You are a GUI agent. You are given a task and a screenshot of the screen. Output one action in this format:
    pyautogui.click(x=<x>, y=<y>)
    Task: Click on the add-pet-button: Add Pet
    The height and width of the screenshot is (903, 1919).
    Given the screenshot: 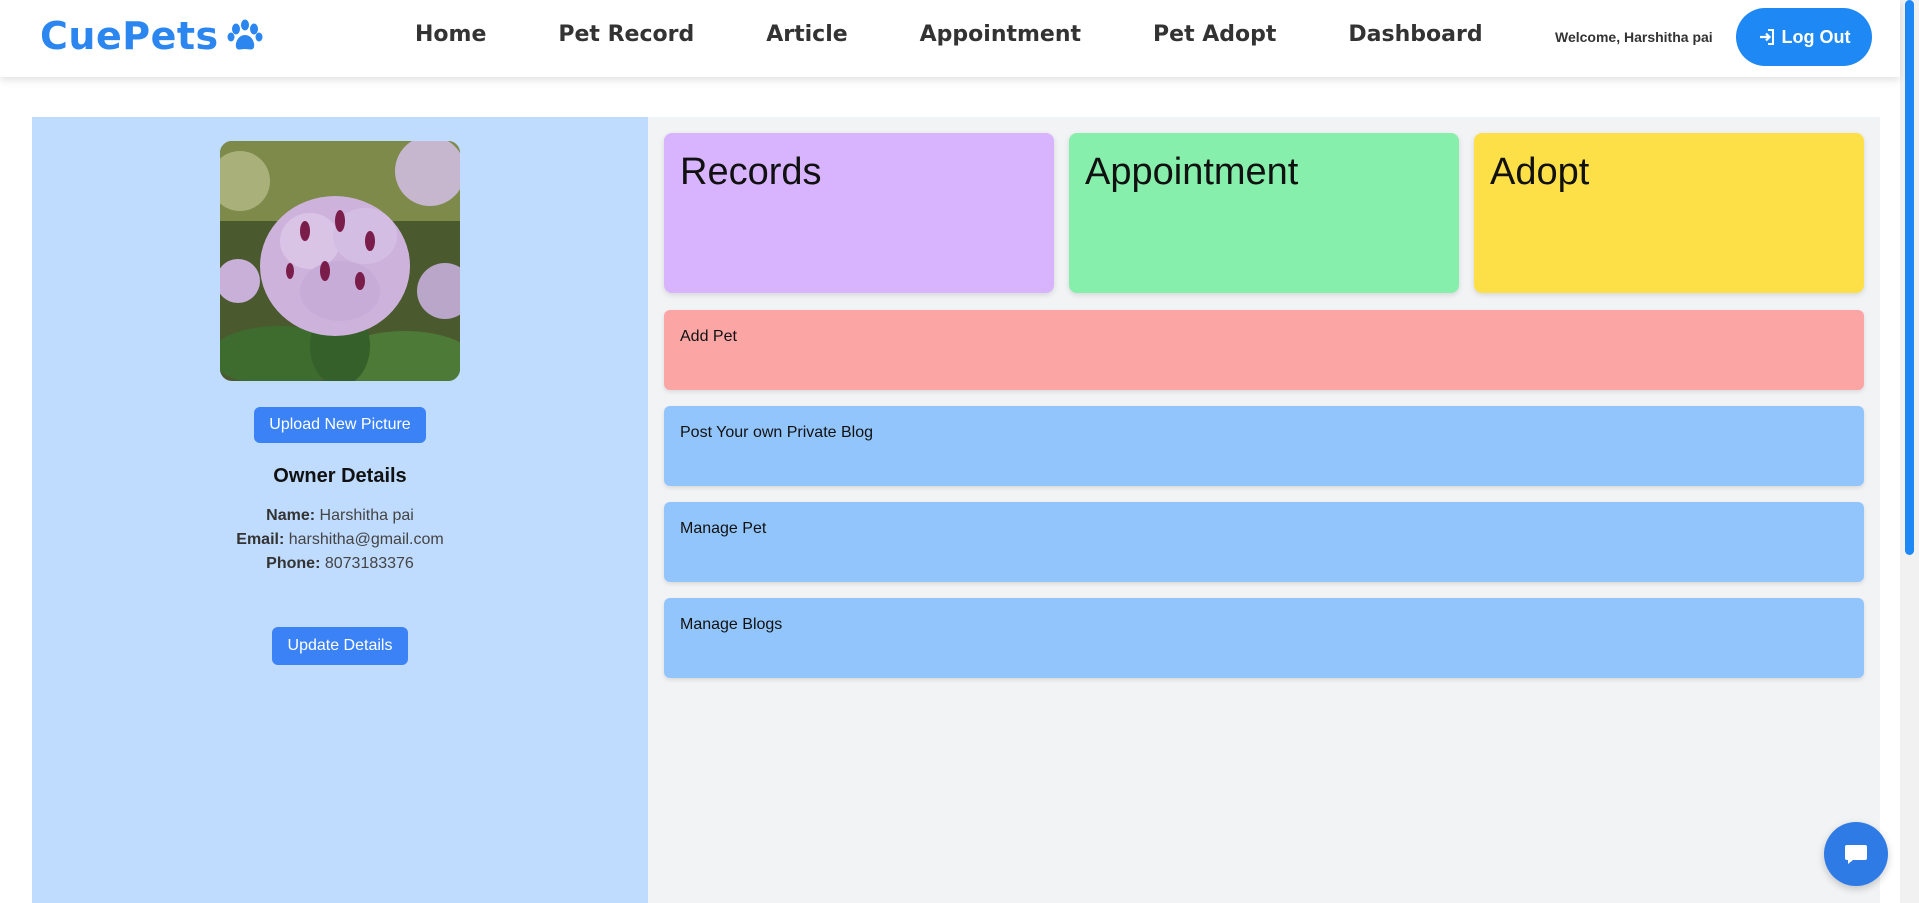 What is the action you would take?
    pyautogui.click(x=1264, y=350)
    